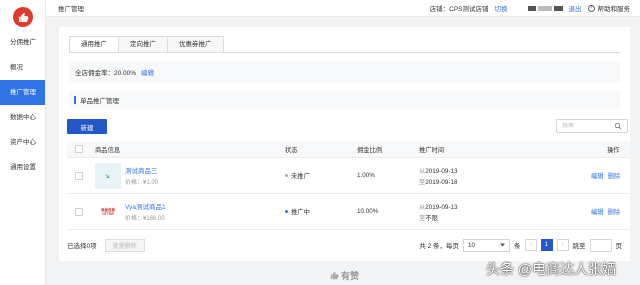  I want to click on sidebar-item-promotion-management: 推广管理, so click(22, 92).